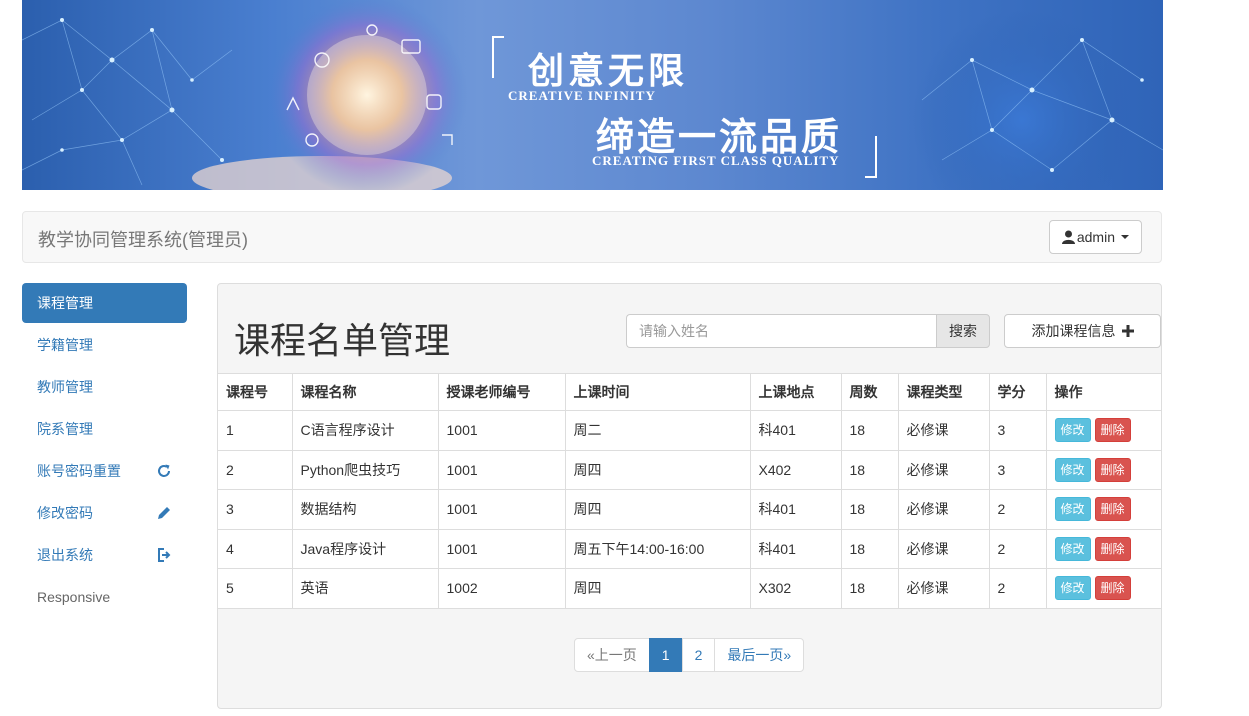  What do you see at coordinates (1017, 469) in the screenshot?
I see `cell-credits: 3` at bounding box center [1017, 469].